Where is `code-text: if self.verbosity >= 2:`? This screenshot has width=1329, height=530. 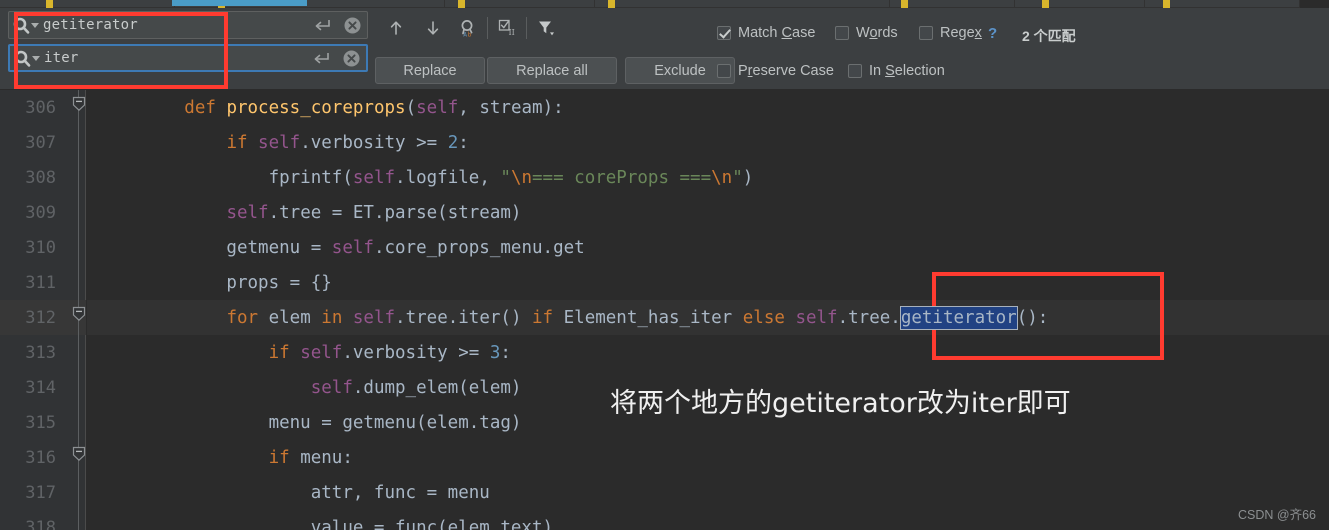
code-text: if self.verbosity >= 2: is located at coordinates (277, 142).